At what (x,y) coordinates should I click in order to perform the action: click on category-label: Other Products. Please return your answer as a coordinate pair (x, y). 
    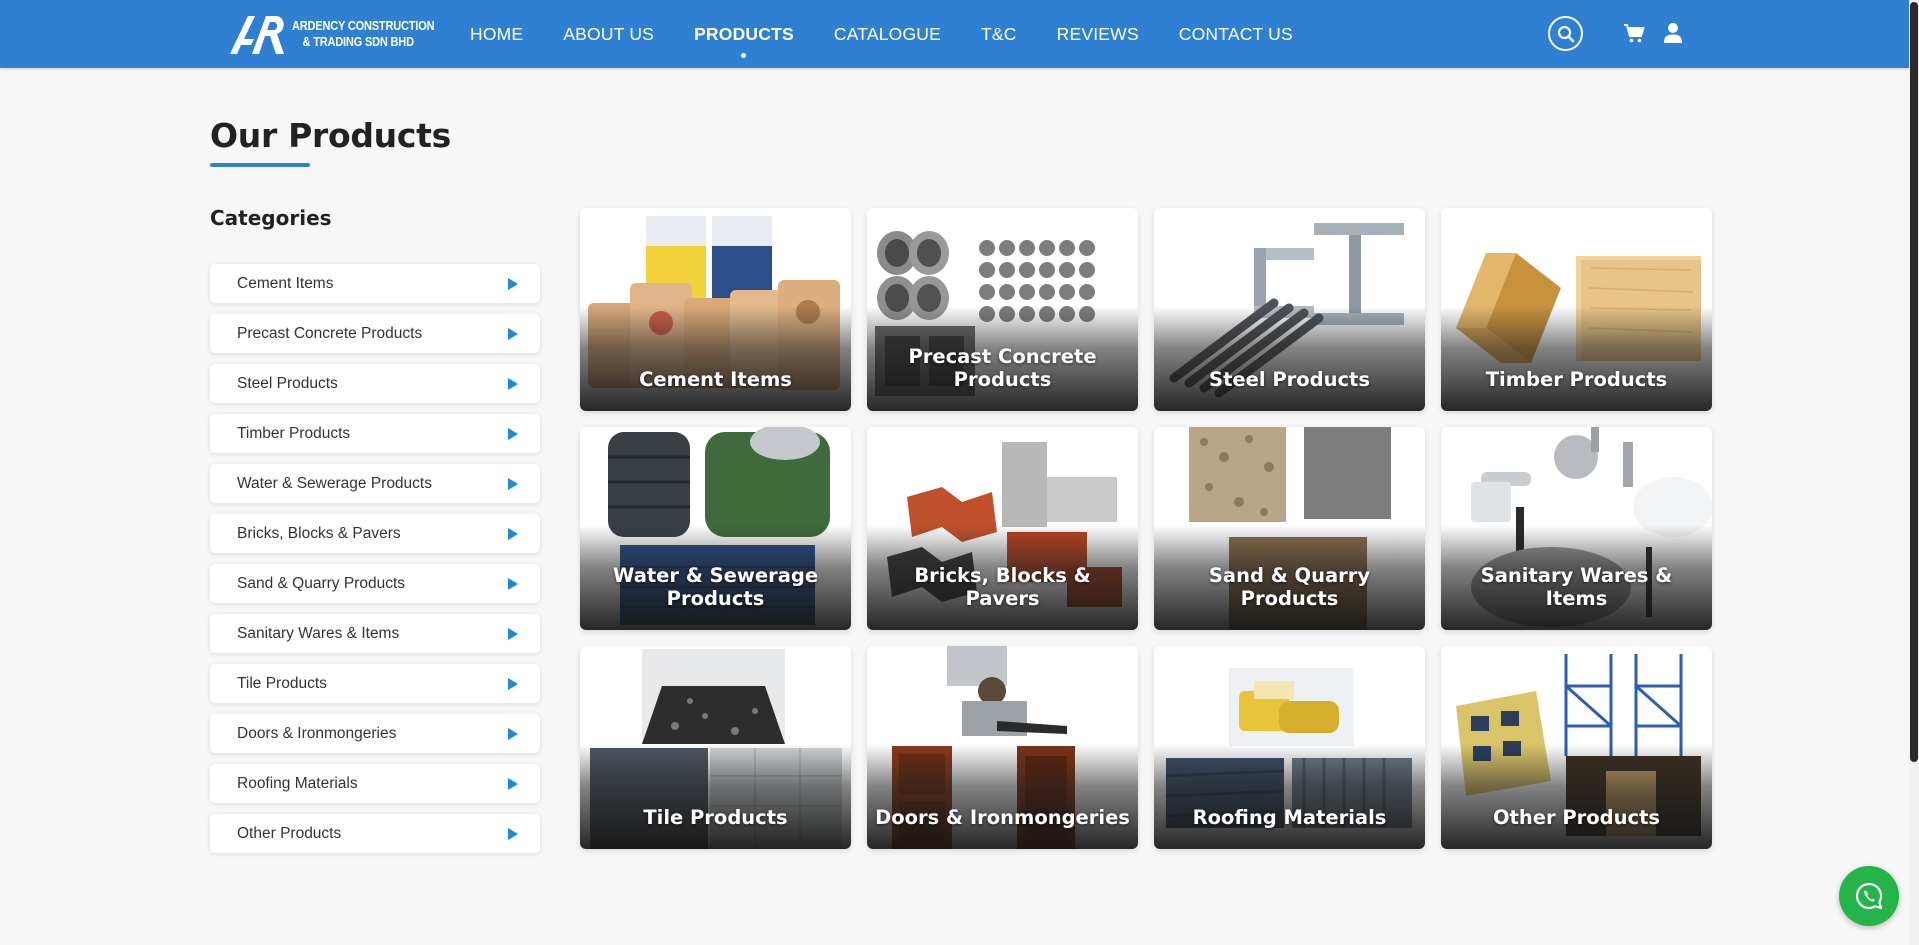
    Looking at the image, I should click on (289, 833).